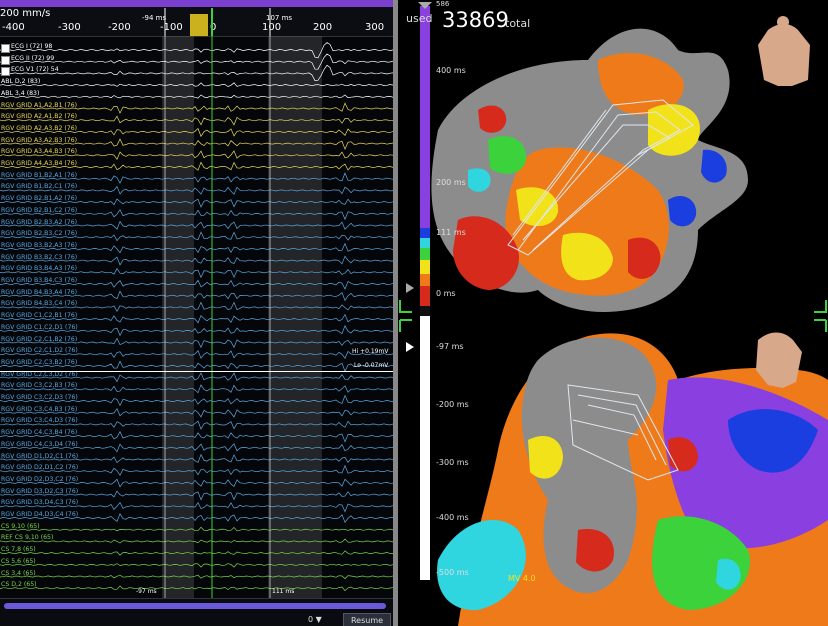  Describe the element at coordinates (425, 292) in the screenshot. I see `activation-scale-bar` at that location.